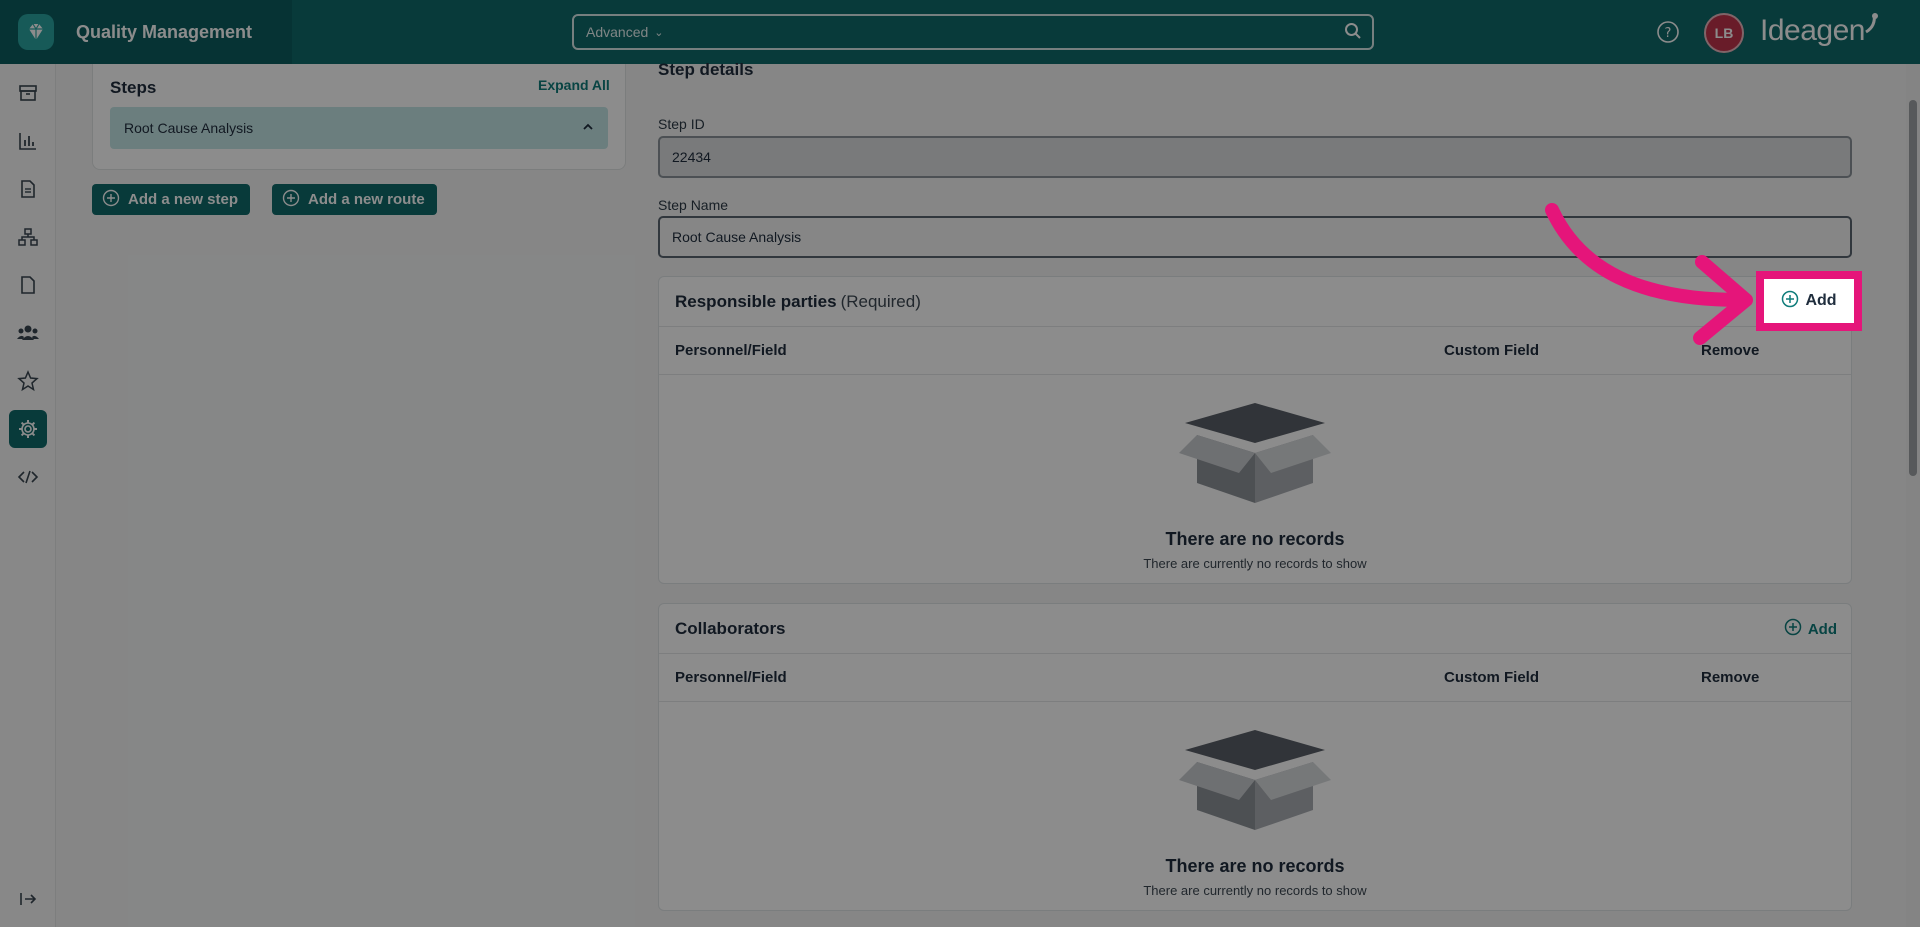 The height and width of the screenshot is (927, 1920). Describe the element at coordinates (1821, 300) in the screenshot. I see `add-responsible-party-label: Add` at that location.